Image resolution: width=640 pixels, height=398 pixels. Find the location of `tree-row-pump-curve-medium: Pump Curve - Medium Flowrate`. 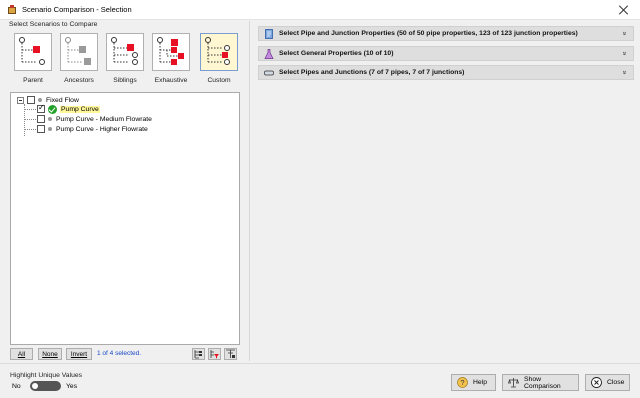

tree-row-pump-curve-medium: Pump Curve - Medium Flowrate is located at coordinates (94, 119).